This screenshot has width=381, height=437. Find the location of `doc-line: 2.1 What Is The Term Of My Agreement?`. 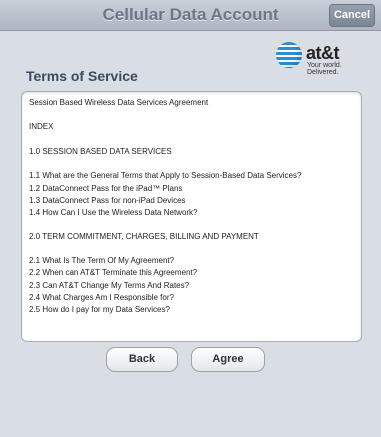

doc-line: 2.1 What Is The Term Of My Agreement? is located at coordinates (102, 260).